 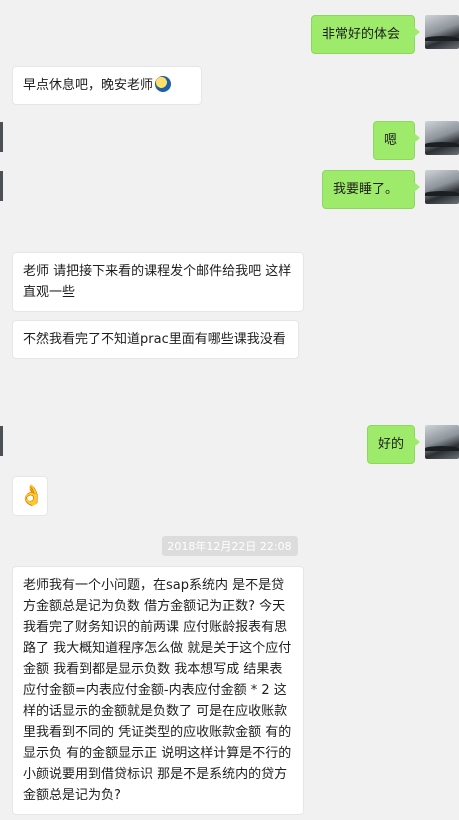 What do you see at coordinates (163, 84) in the screenshot?
I see `moon-emoji-icon` at bounding box center [163, 84].